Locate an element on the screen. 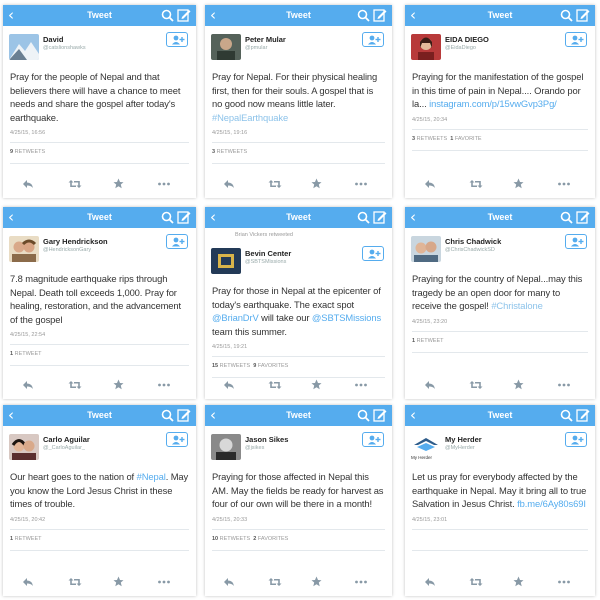  user-handle: @HendricksonGary is located at coordinates (67, 250).